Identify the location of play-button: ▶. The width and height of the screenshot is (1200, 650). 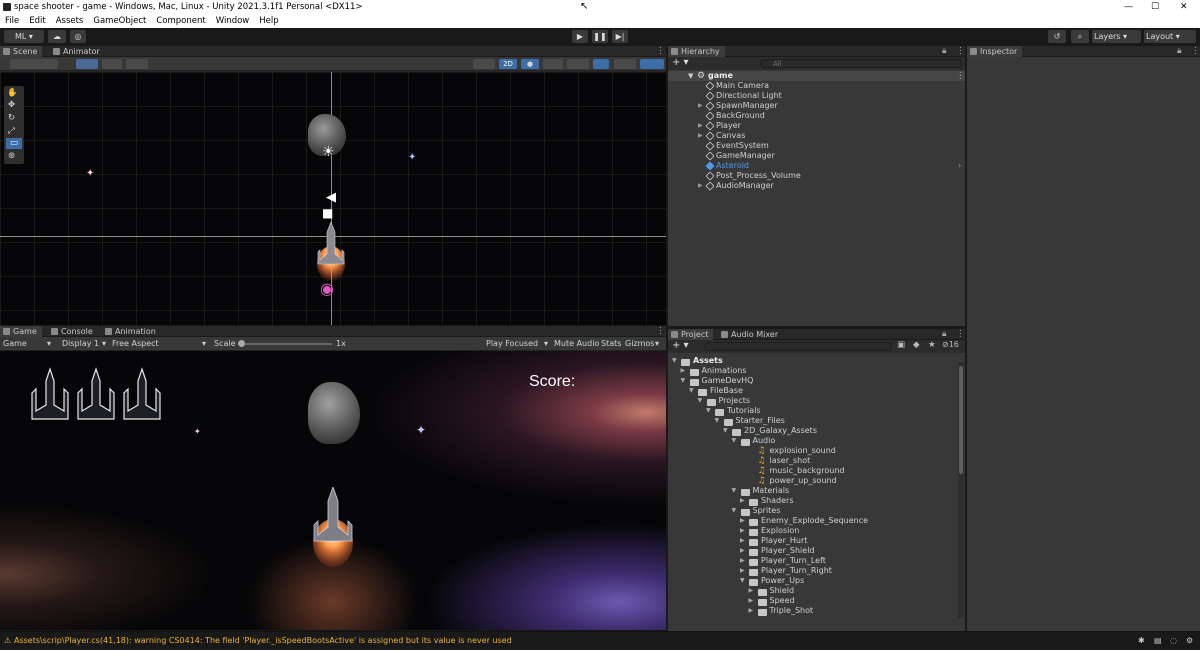
(580, 36).